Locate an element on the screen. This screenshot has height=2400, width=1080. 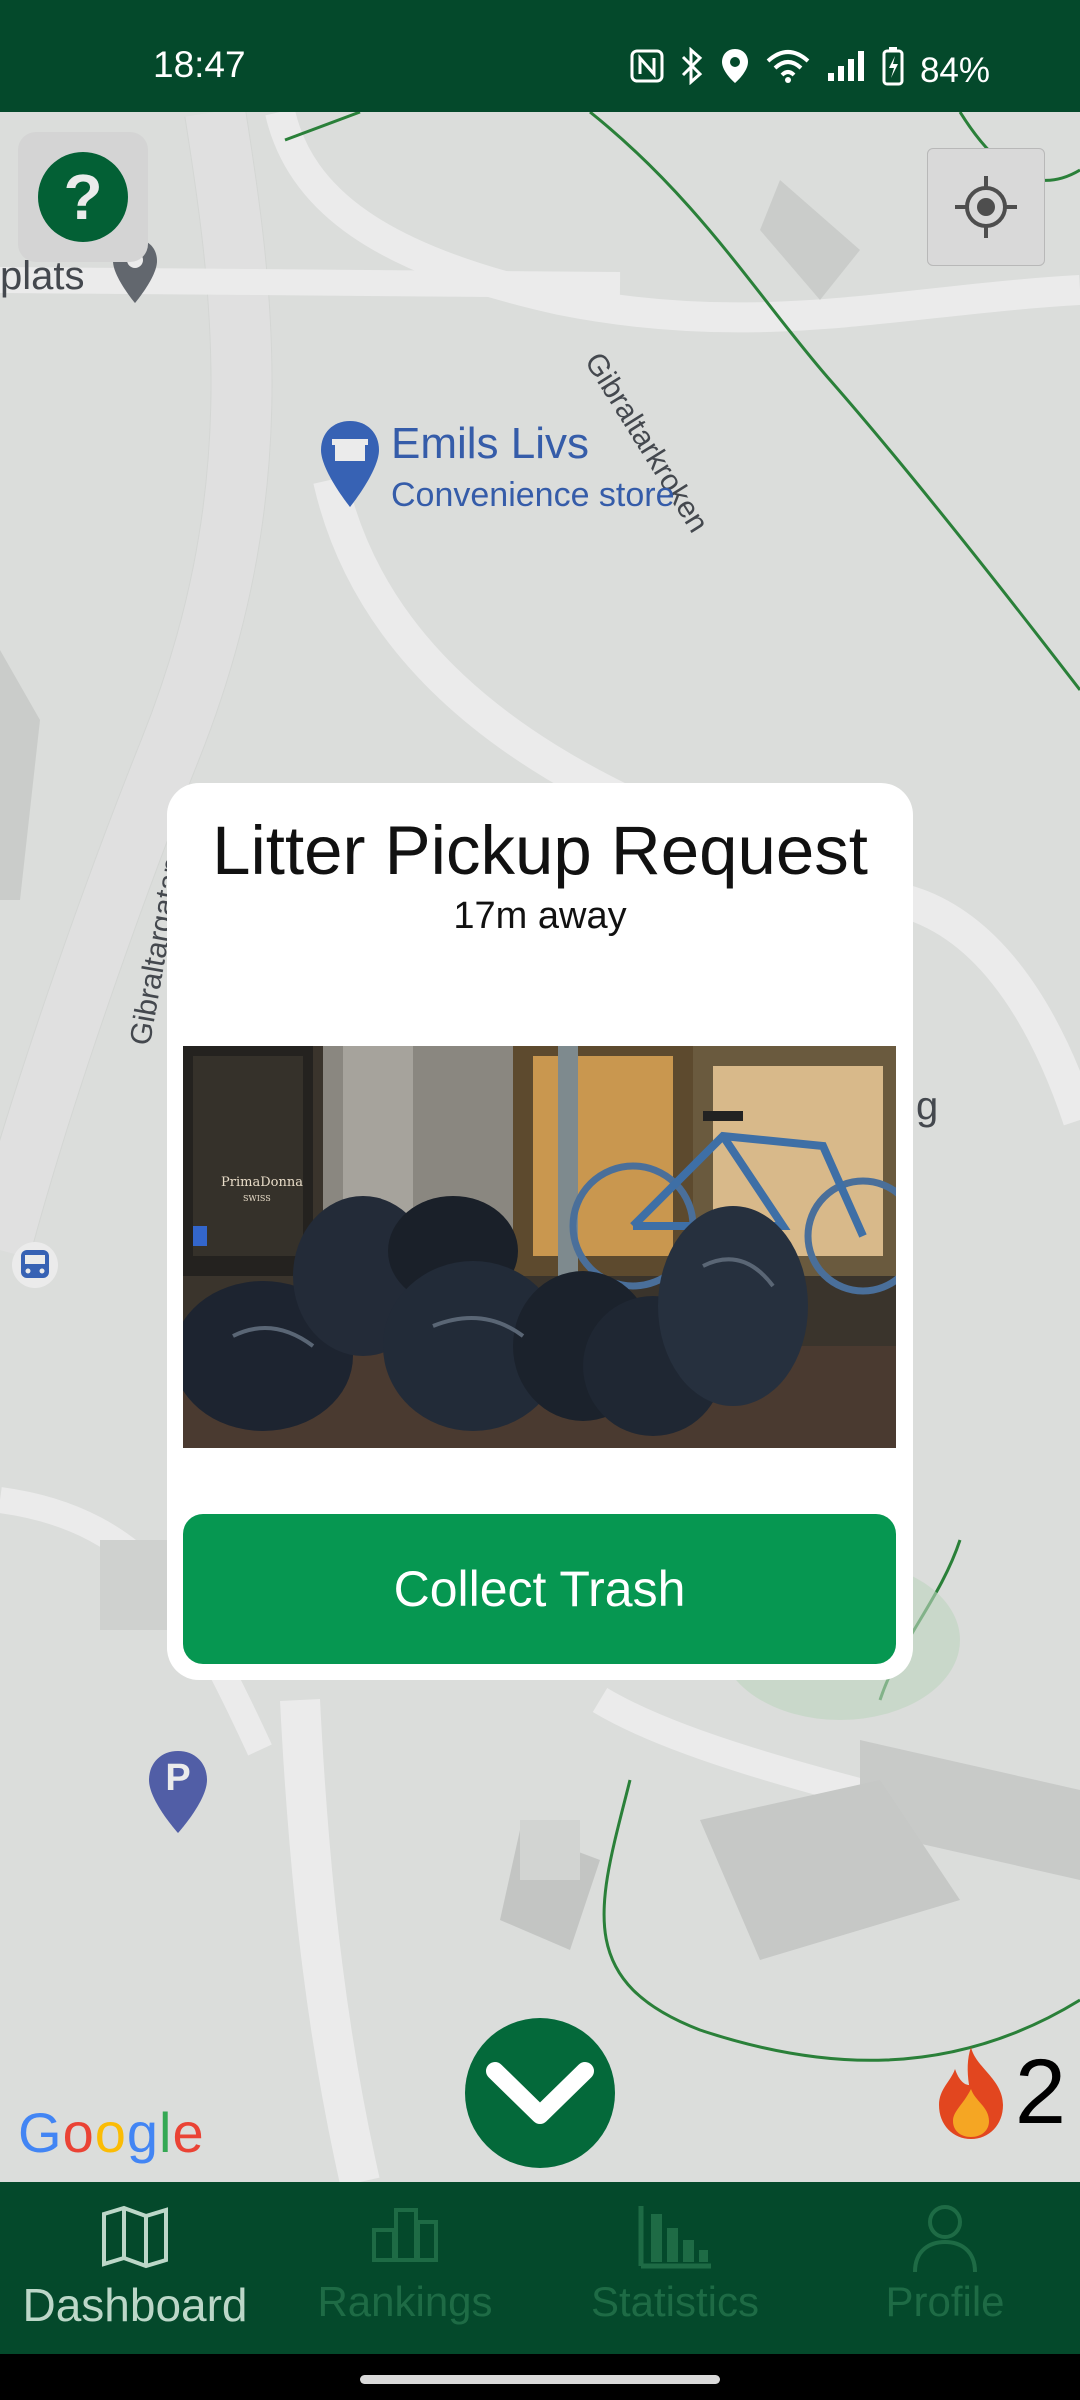
nav-dashboard: Dashboard is located at coordinates (135, 2268).